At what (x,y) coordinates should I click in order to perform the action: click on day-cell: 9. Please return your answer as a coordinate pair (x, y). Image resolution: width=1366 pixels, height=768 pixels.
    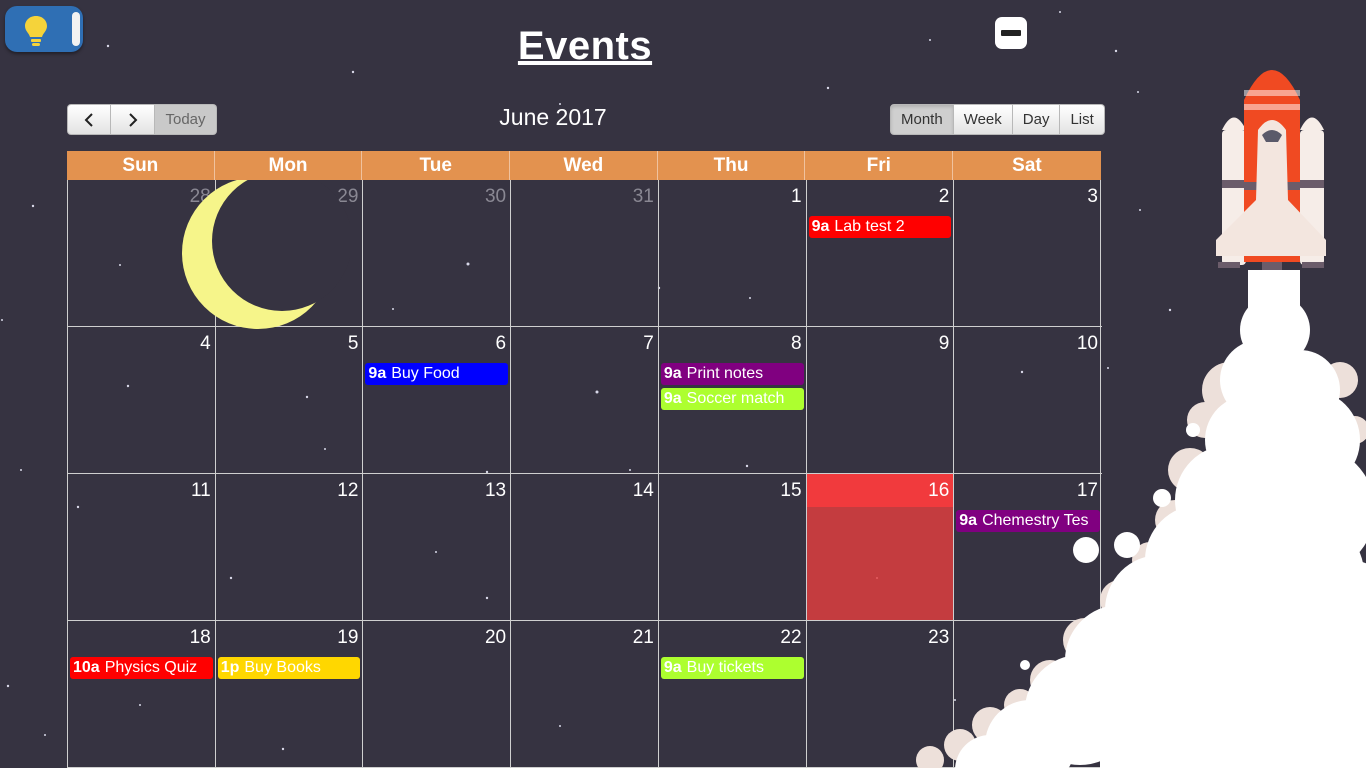
    Looking at the image, I should click on (880, 400).